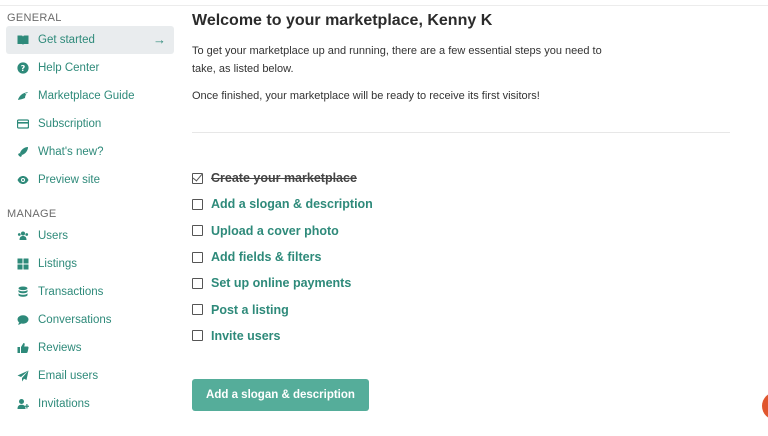 The height and width of the screenshot is (436, 768). Describe the element at coordinates (23, 40) in the screenshot. I see `book-icon` at that location.